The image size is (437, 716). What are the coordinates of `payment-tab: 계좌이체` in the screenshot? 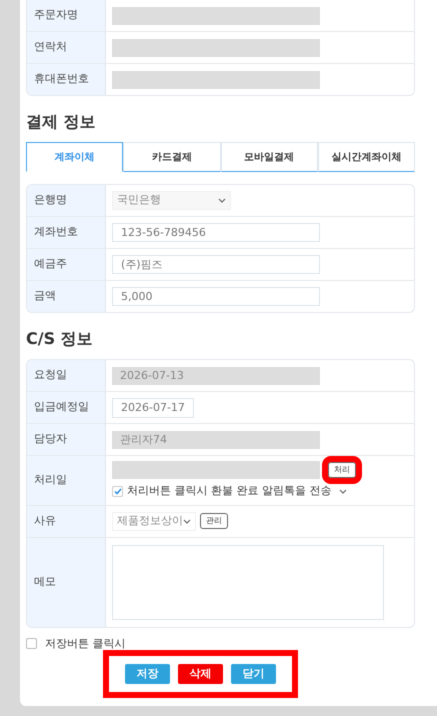 It's located at (75, 157).